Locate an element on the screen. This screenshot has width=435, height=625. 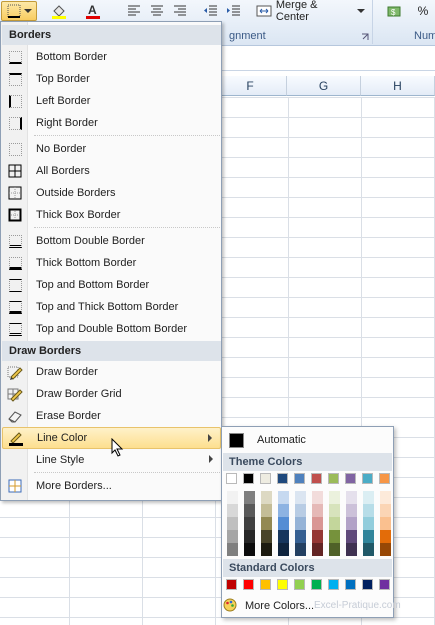
font-color-button: A is located at coordinates (93, 11).